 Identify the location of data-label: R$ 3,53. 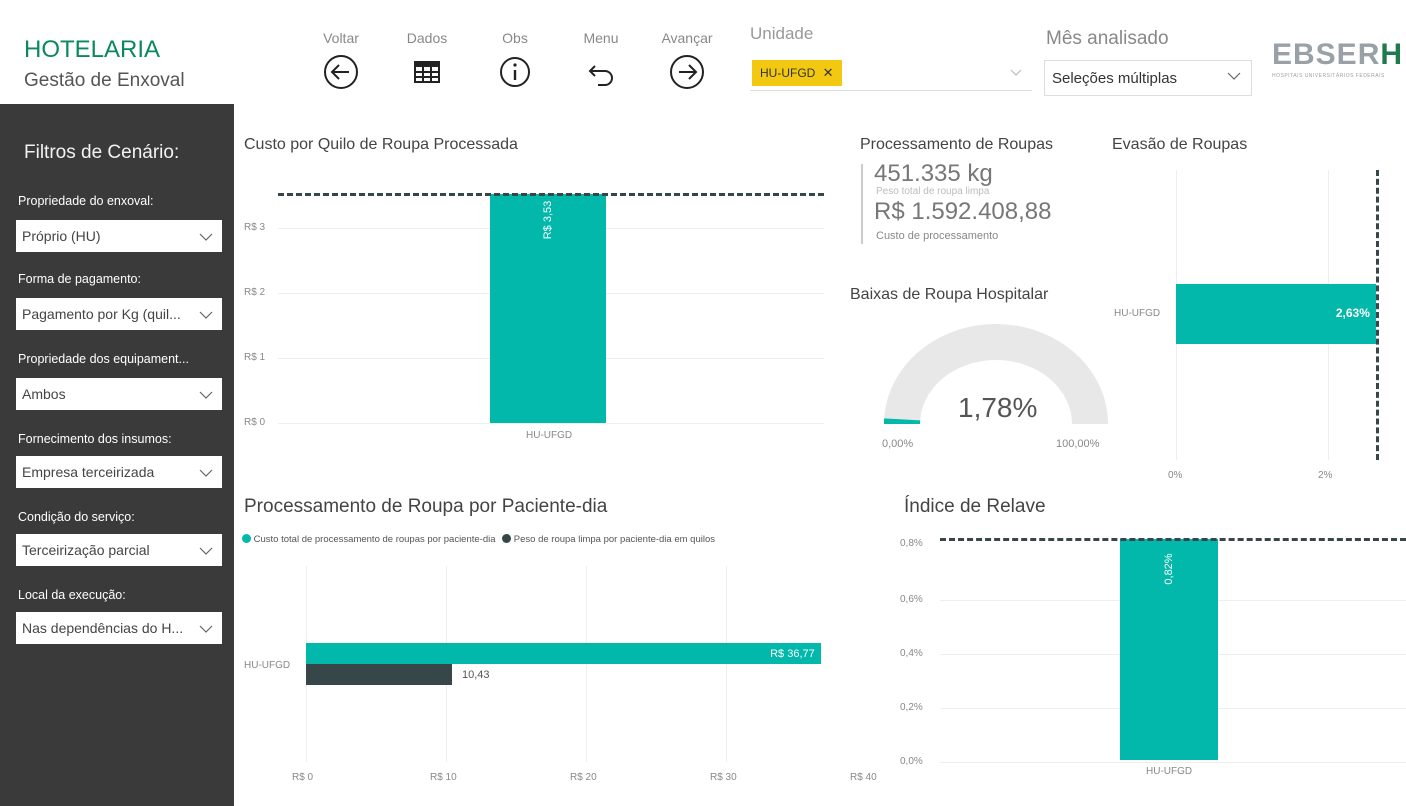
(548, 219).